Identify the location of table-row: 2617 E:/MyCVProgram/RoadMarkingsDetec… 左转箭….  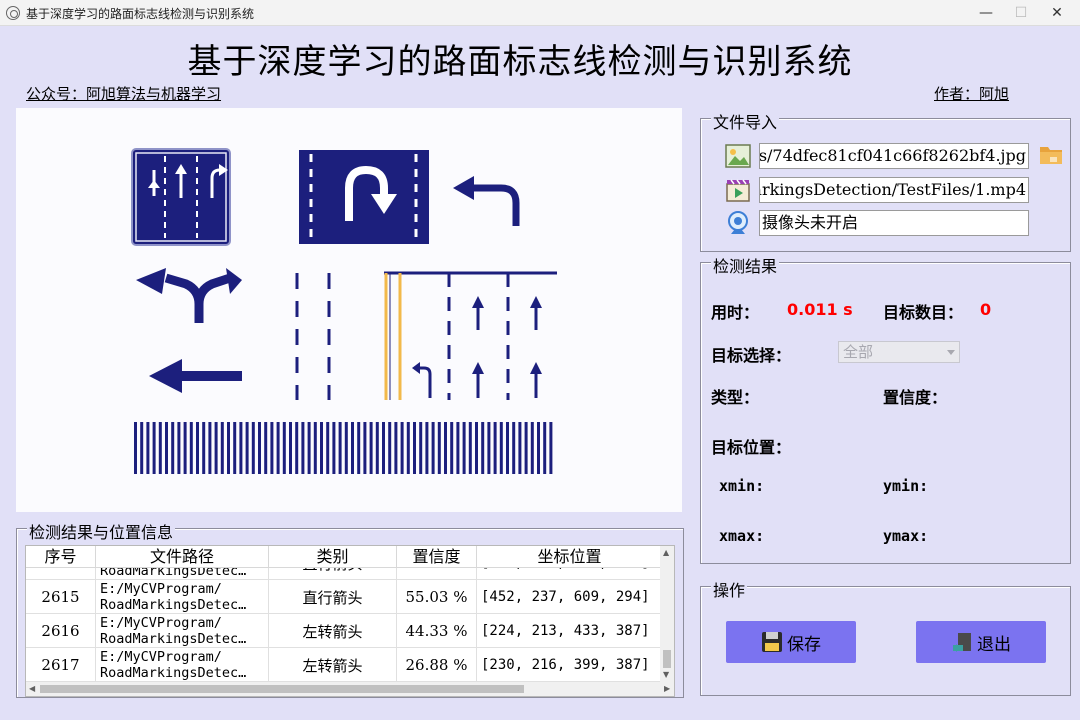
(344, 665).